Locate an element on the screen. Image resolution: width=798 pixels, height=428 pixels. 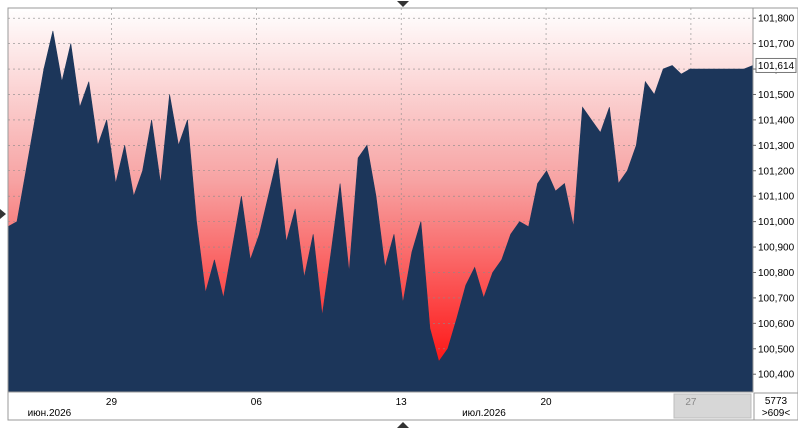
y-tick-label: 100,700 is located at coordinates (776, 298).